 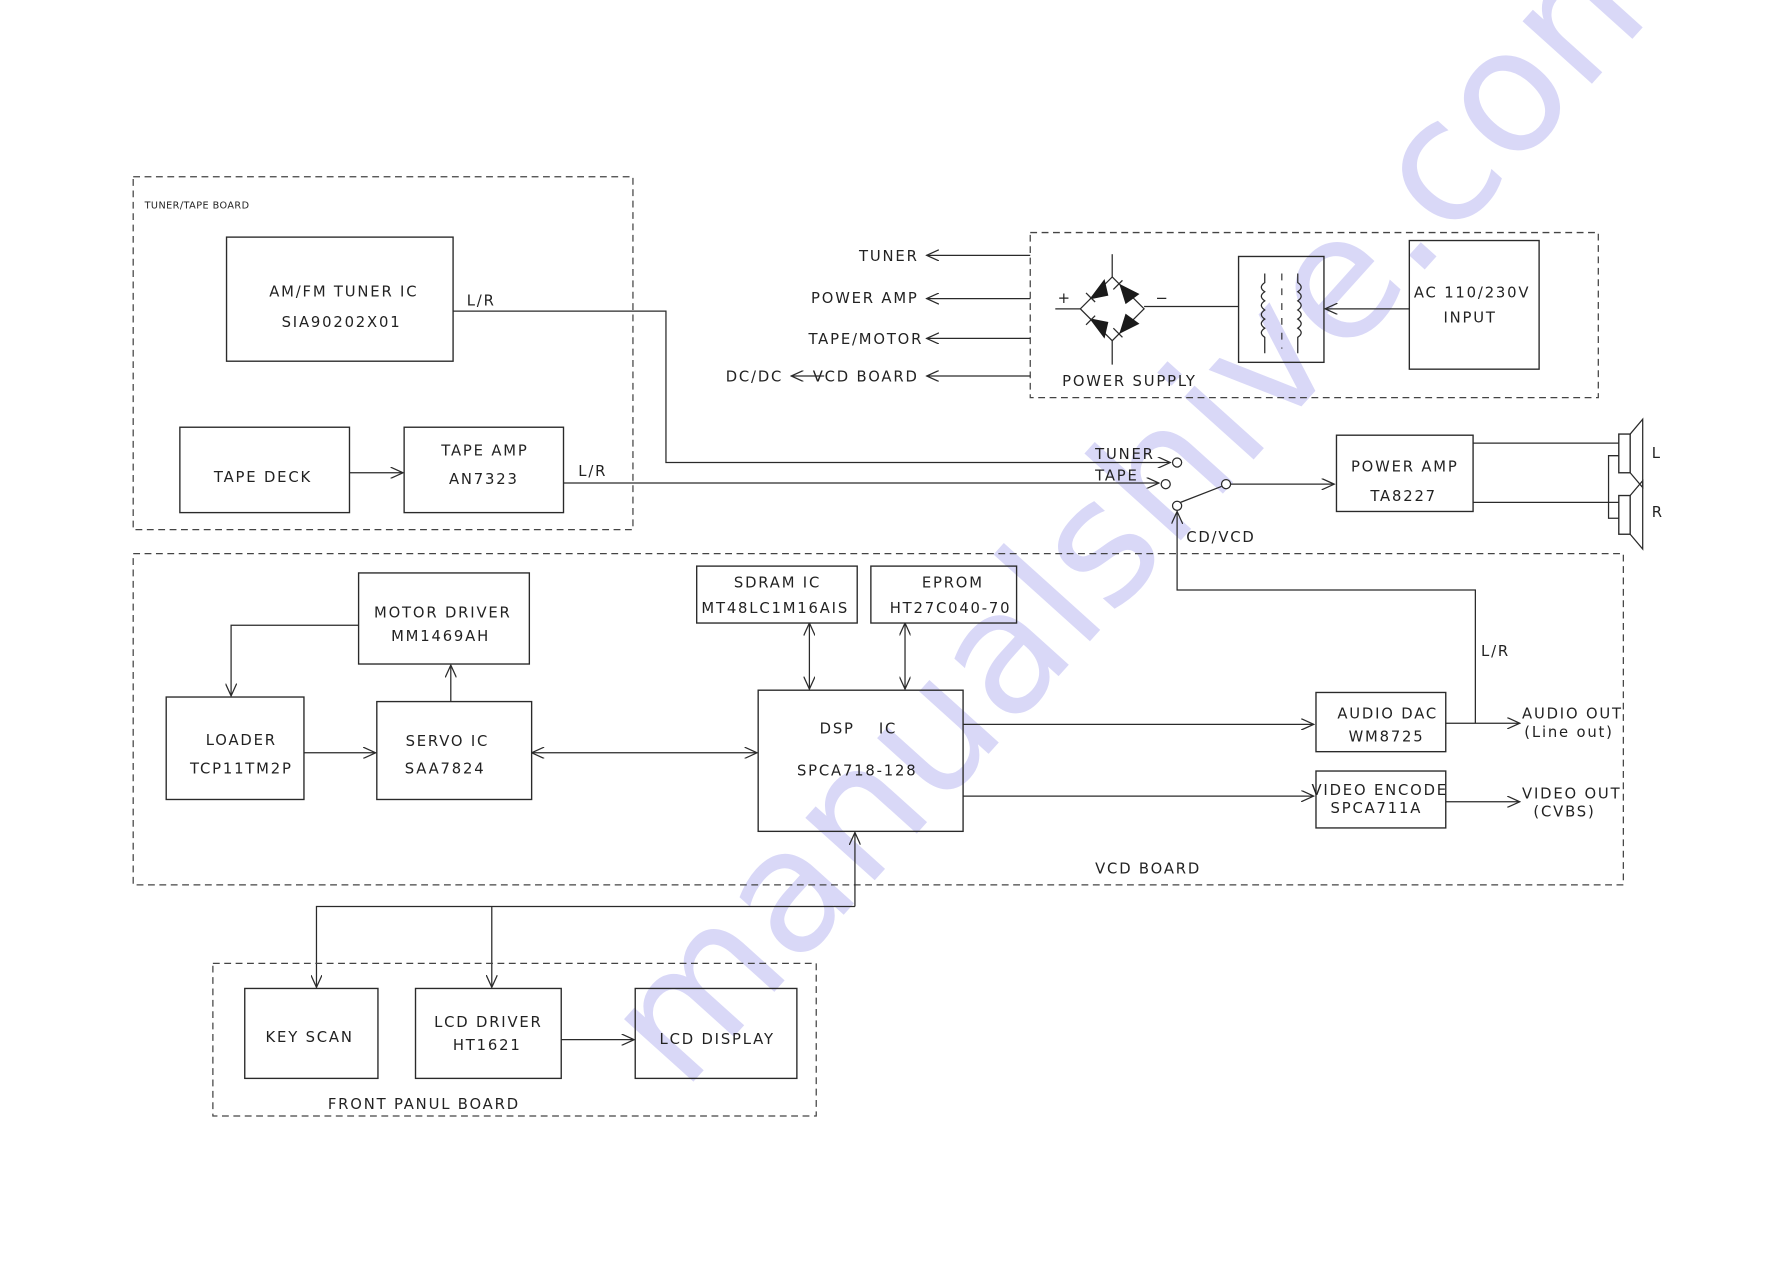 I want to click on power-amp-block: POWER AMP TA8227, so click(x=1404, y=473).